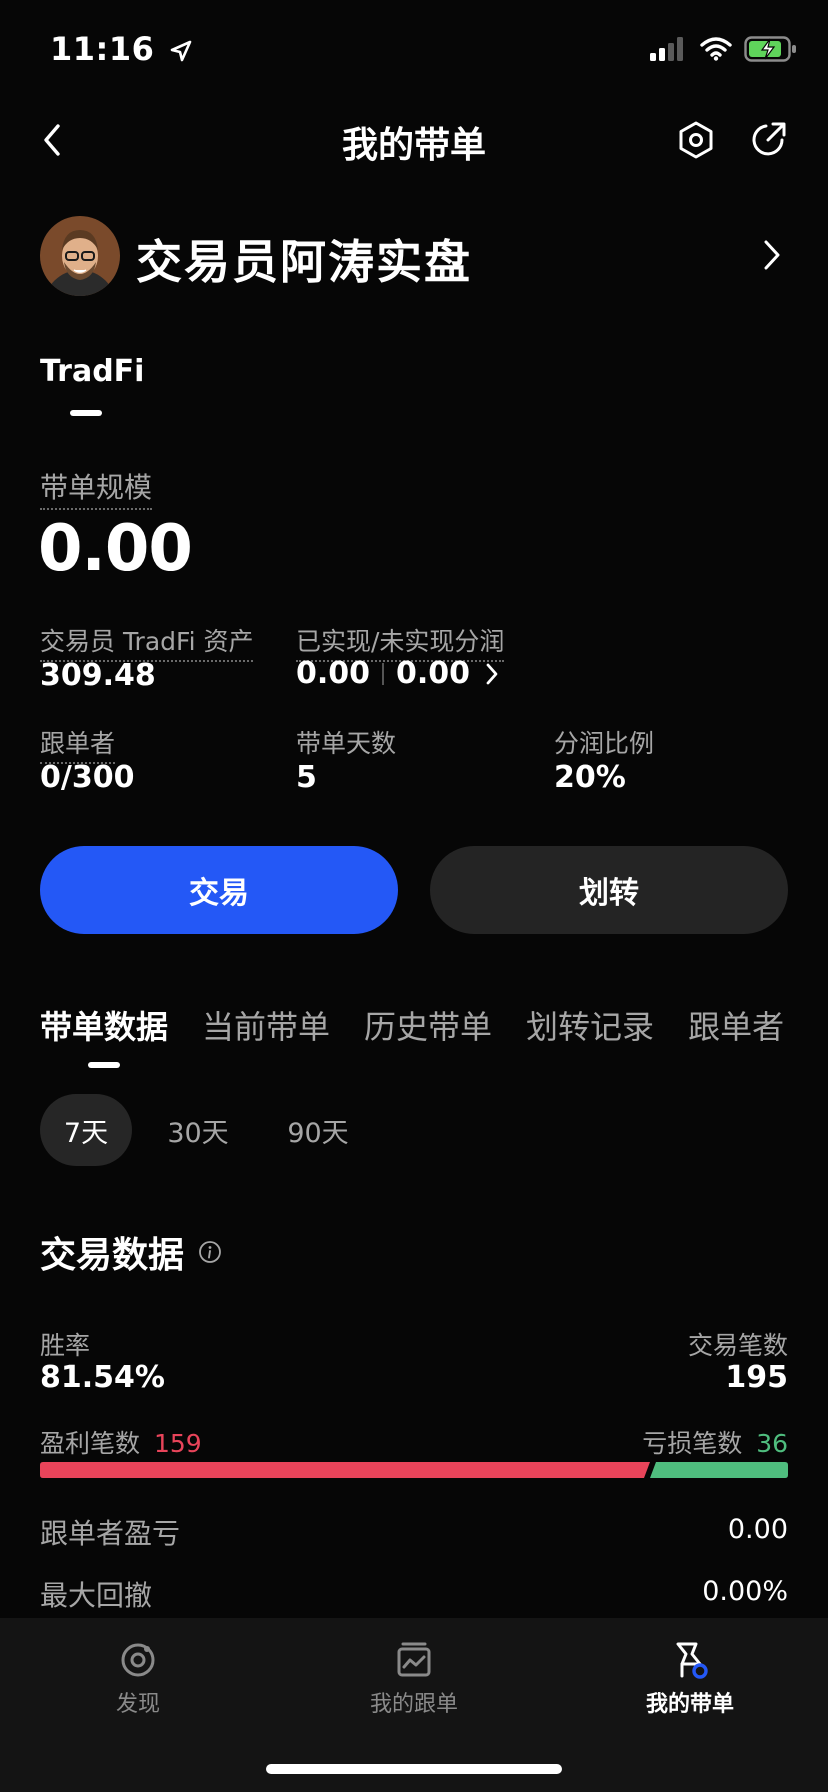 The image size is (828, 1792). What do you see at coordinates (198, 1130) in the screenshot?
I see `period-30d: 30天` at bounding box center [198, 1130].